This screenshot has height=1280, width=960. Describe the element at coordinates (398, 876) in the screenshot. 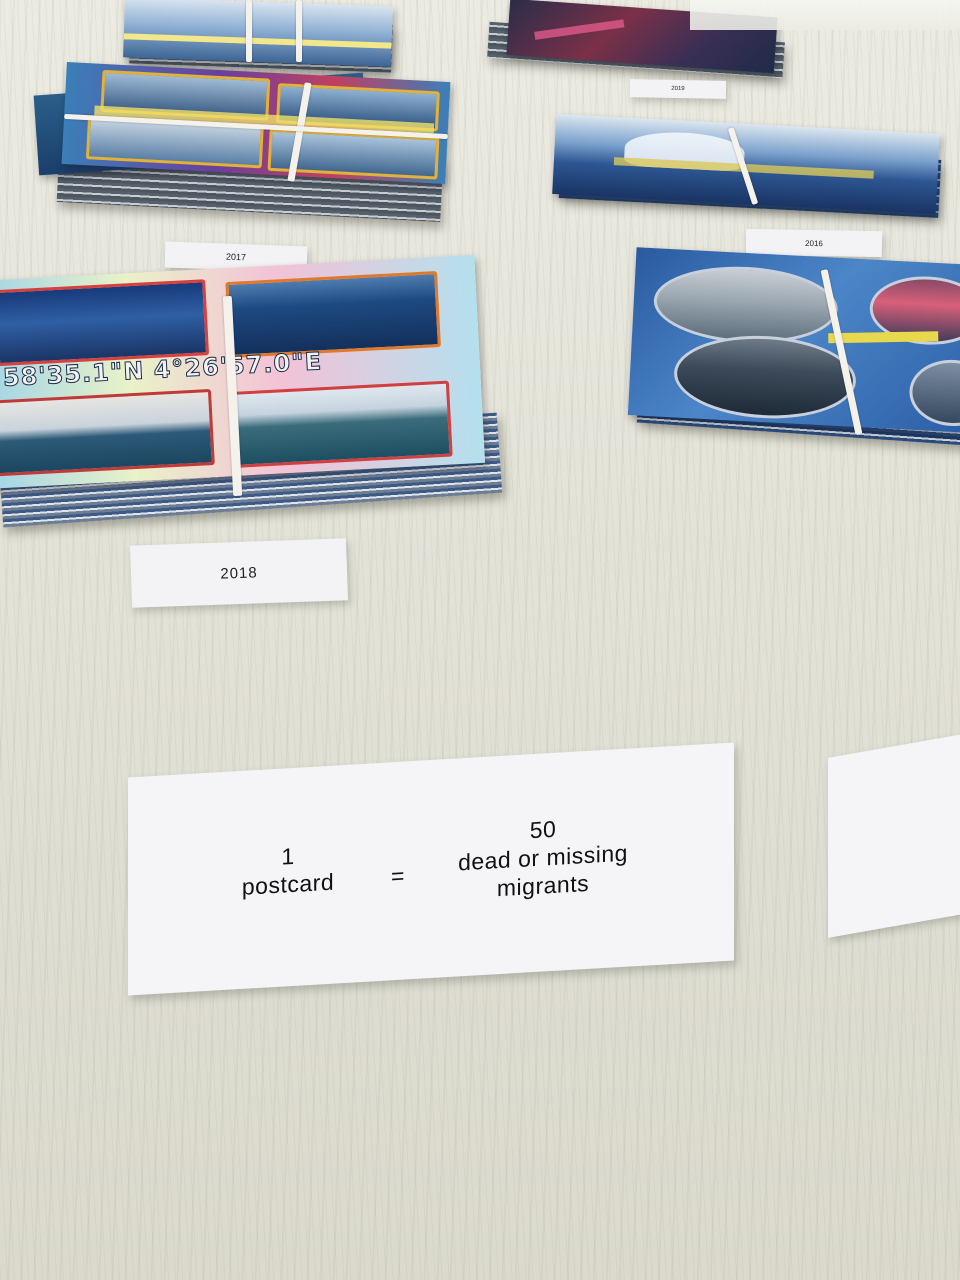

I see `legend-equals-sign: =` at that location.